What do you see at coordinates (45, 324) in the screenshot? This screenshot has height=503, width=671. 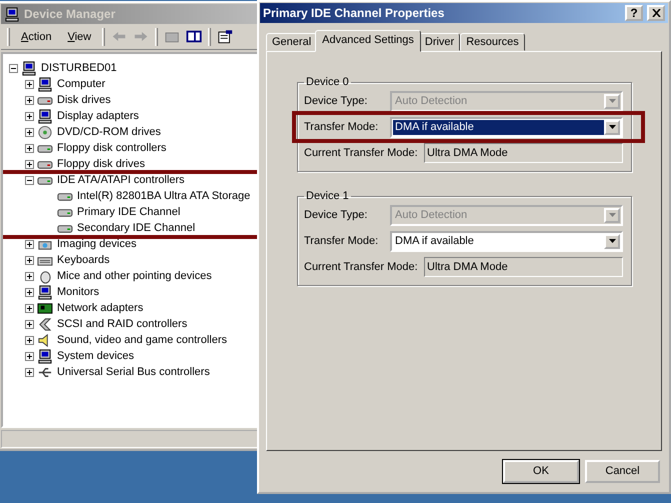 I see `connector-icon` at bounding box center [45, 324].